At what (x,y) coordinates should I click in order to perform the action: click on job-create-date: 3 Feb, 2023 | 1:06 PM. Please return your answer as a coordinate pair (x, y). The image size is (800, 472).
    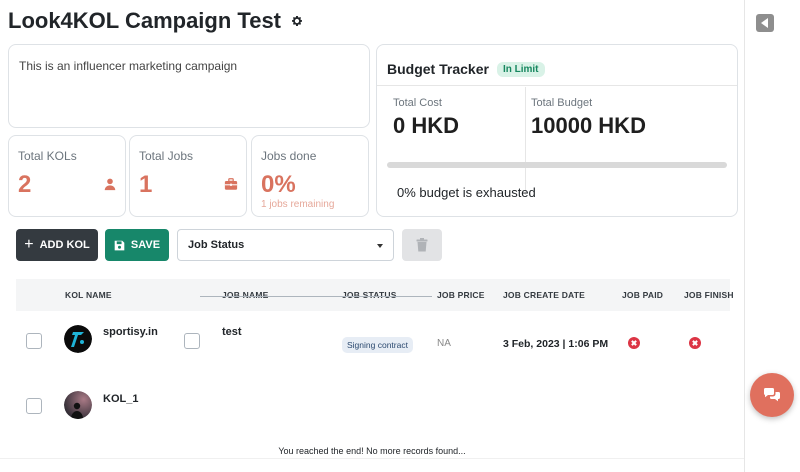
    Looking at the image, I should click on (556, 344).